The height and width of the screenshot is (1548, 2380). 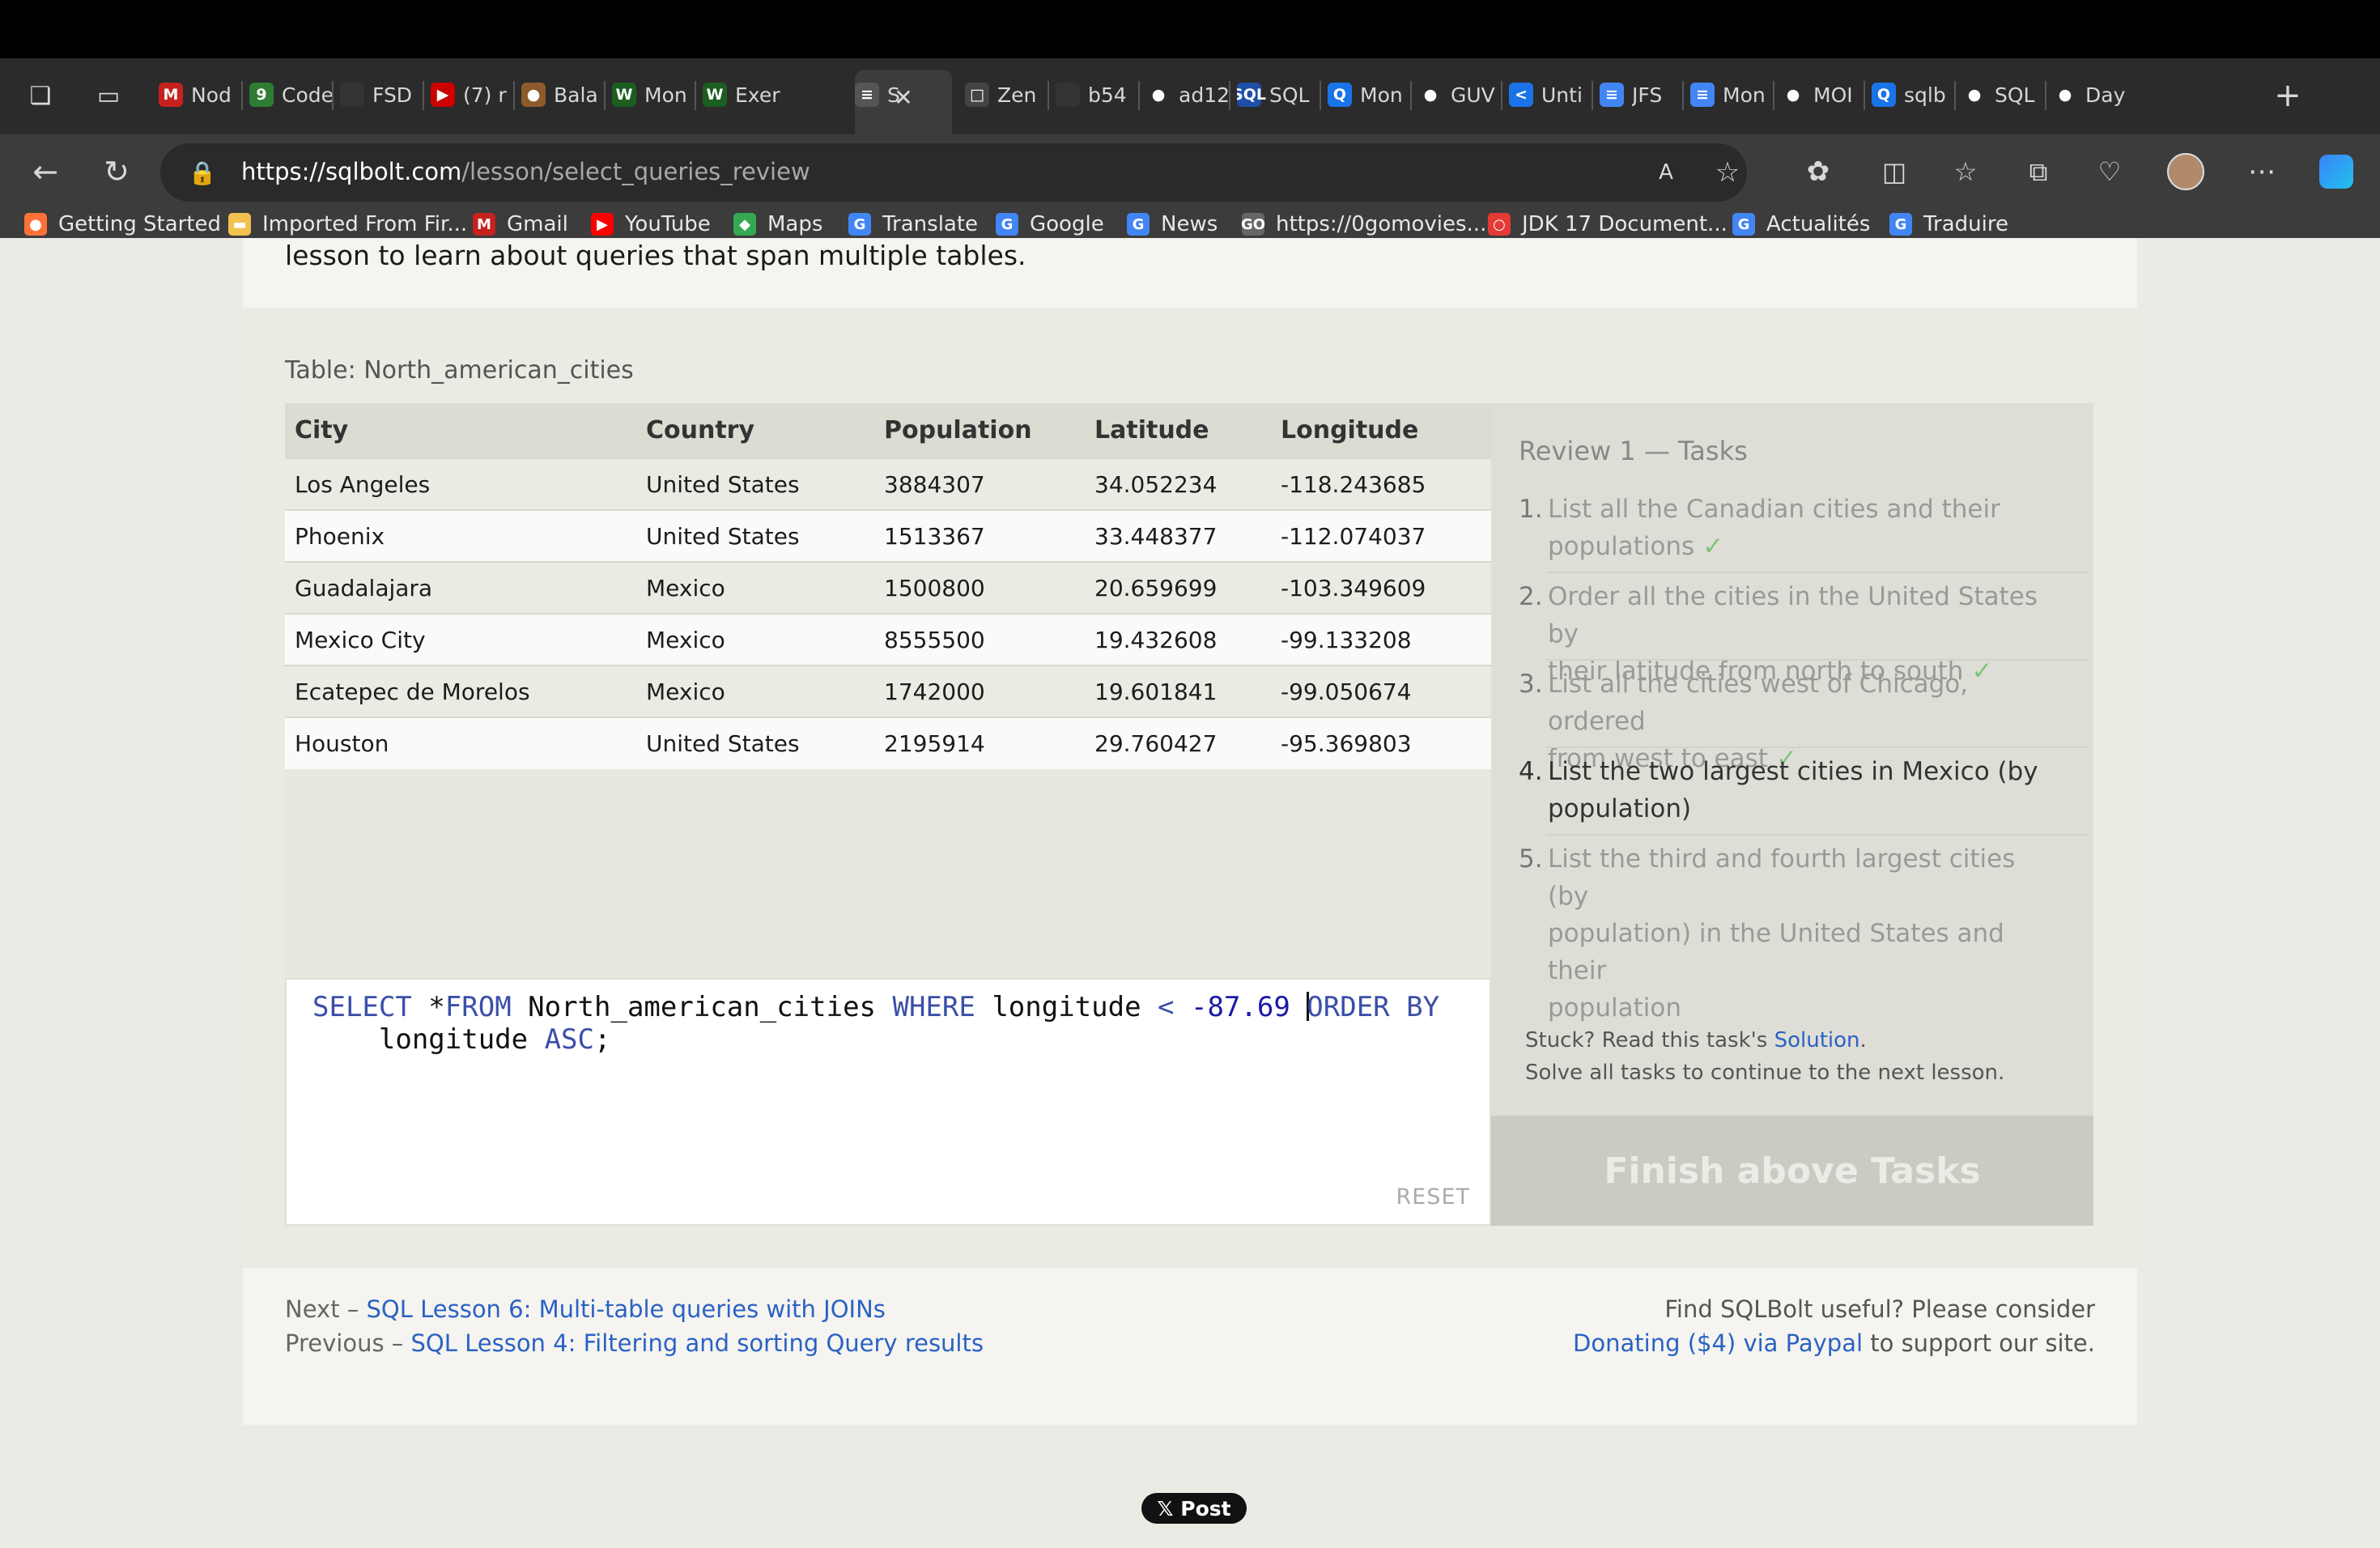 What do you see at coordinates (1194, 1509) in the screenshot?
I see `x-post-button: 𝕏 Post` at bounding box center [1194, 1509].